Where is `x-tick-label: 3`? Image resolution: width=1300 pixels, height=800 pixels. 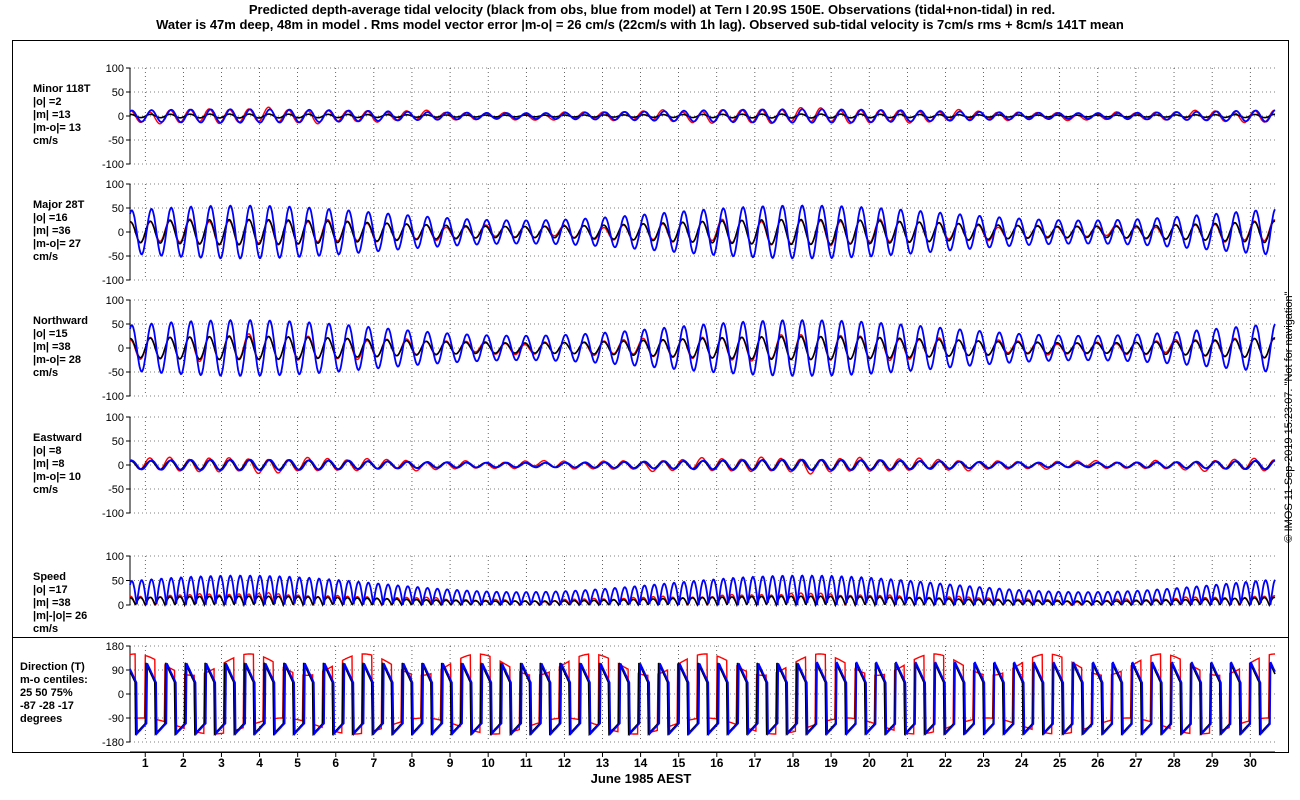 x-tick-label: 3 is located at coordinates (221, 763).